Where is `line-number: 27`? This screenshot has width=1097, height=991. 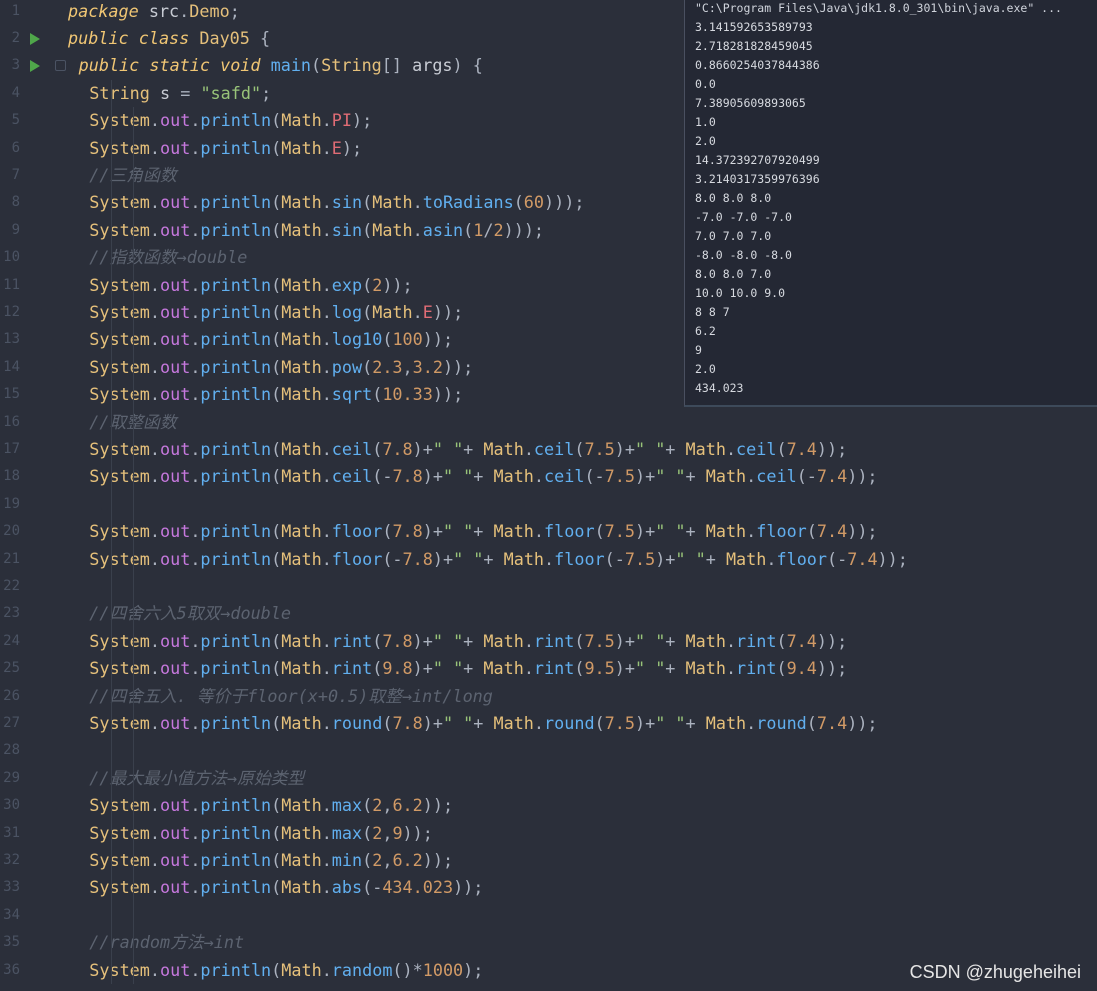
line-number: 27 is located at coordinates (11, 722).